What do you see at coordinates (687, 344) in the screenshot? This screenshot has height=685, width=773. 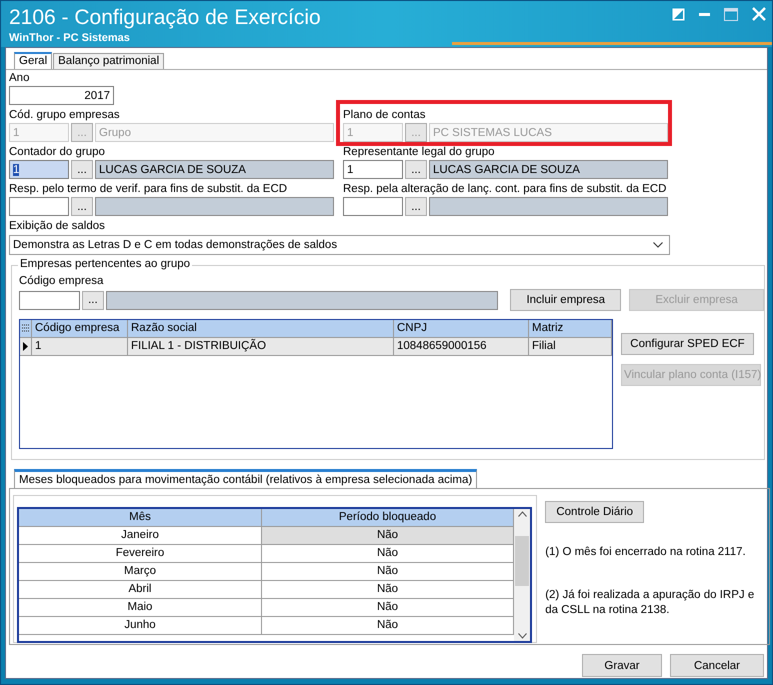 I see `action-button: Configurar SPED ECF` at bounding box center [687, 344].